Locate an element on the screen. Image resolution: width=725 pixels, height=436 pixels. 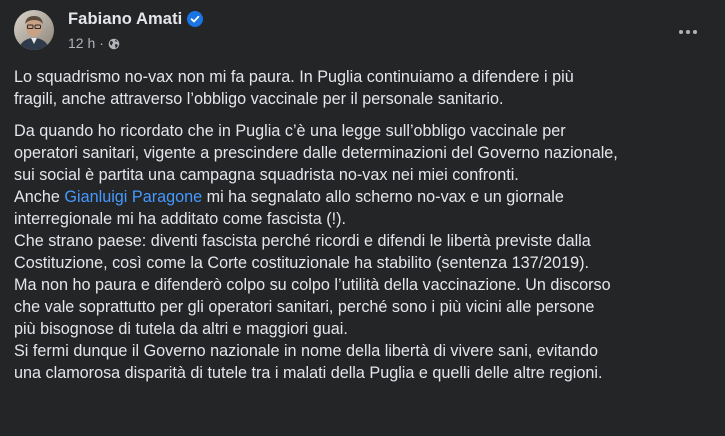
mention-link-gianluigi-paragone: Gianluigi Paragone is located at coordinates (133, 197).